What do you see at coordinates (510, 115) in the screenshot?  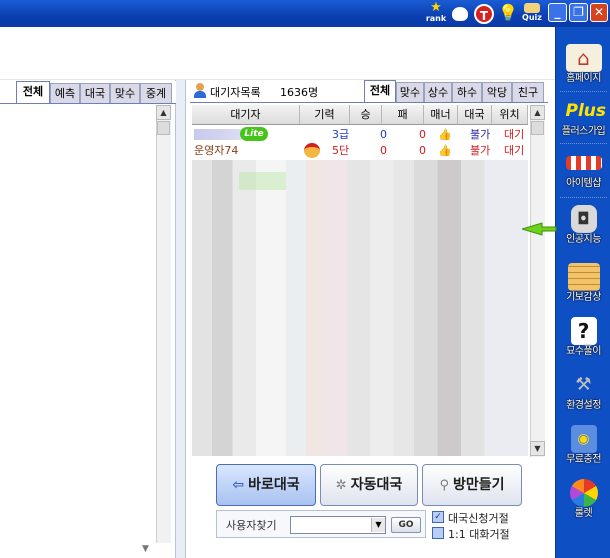 I see `col-location: 위치` at bounding box center [510, 115].